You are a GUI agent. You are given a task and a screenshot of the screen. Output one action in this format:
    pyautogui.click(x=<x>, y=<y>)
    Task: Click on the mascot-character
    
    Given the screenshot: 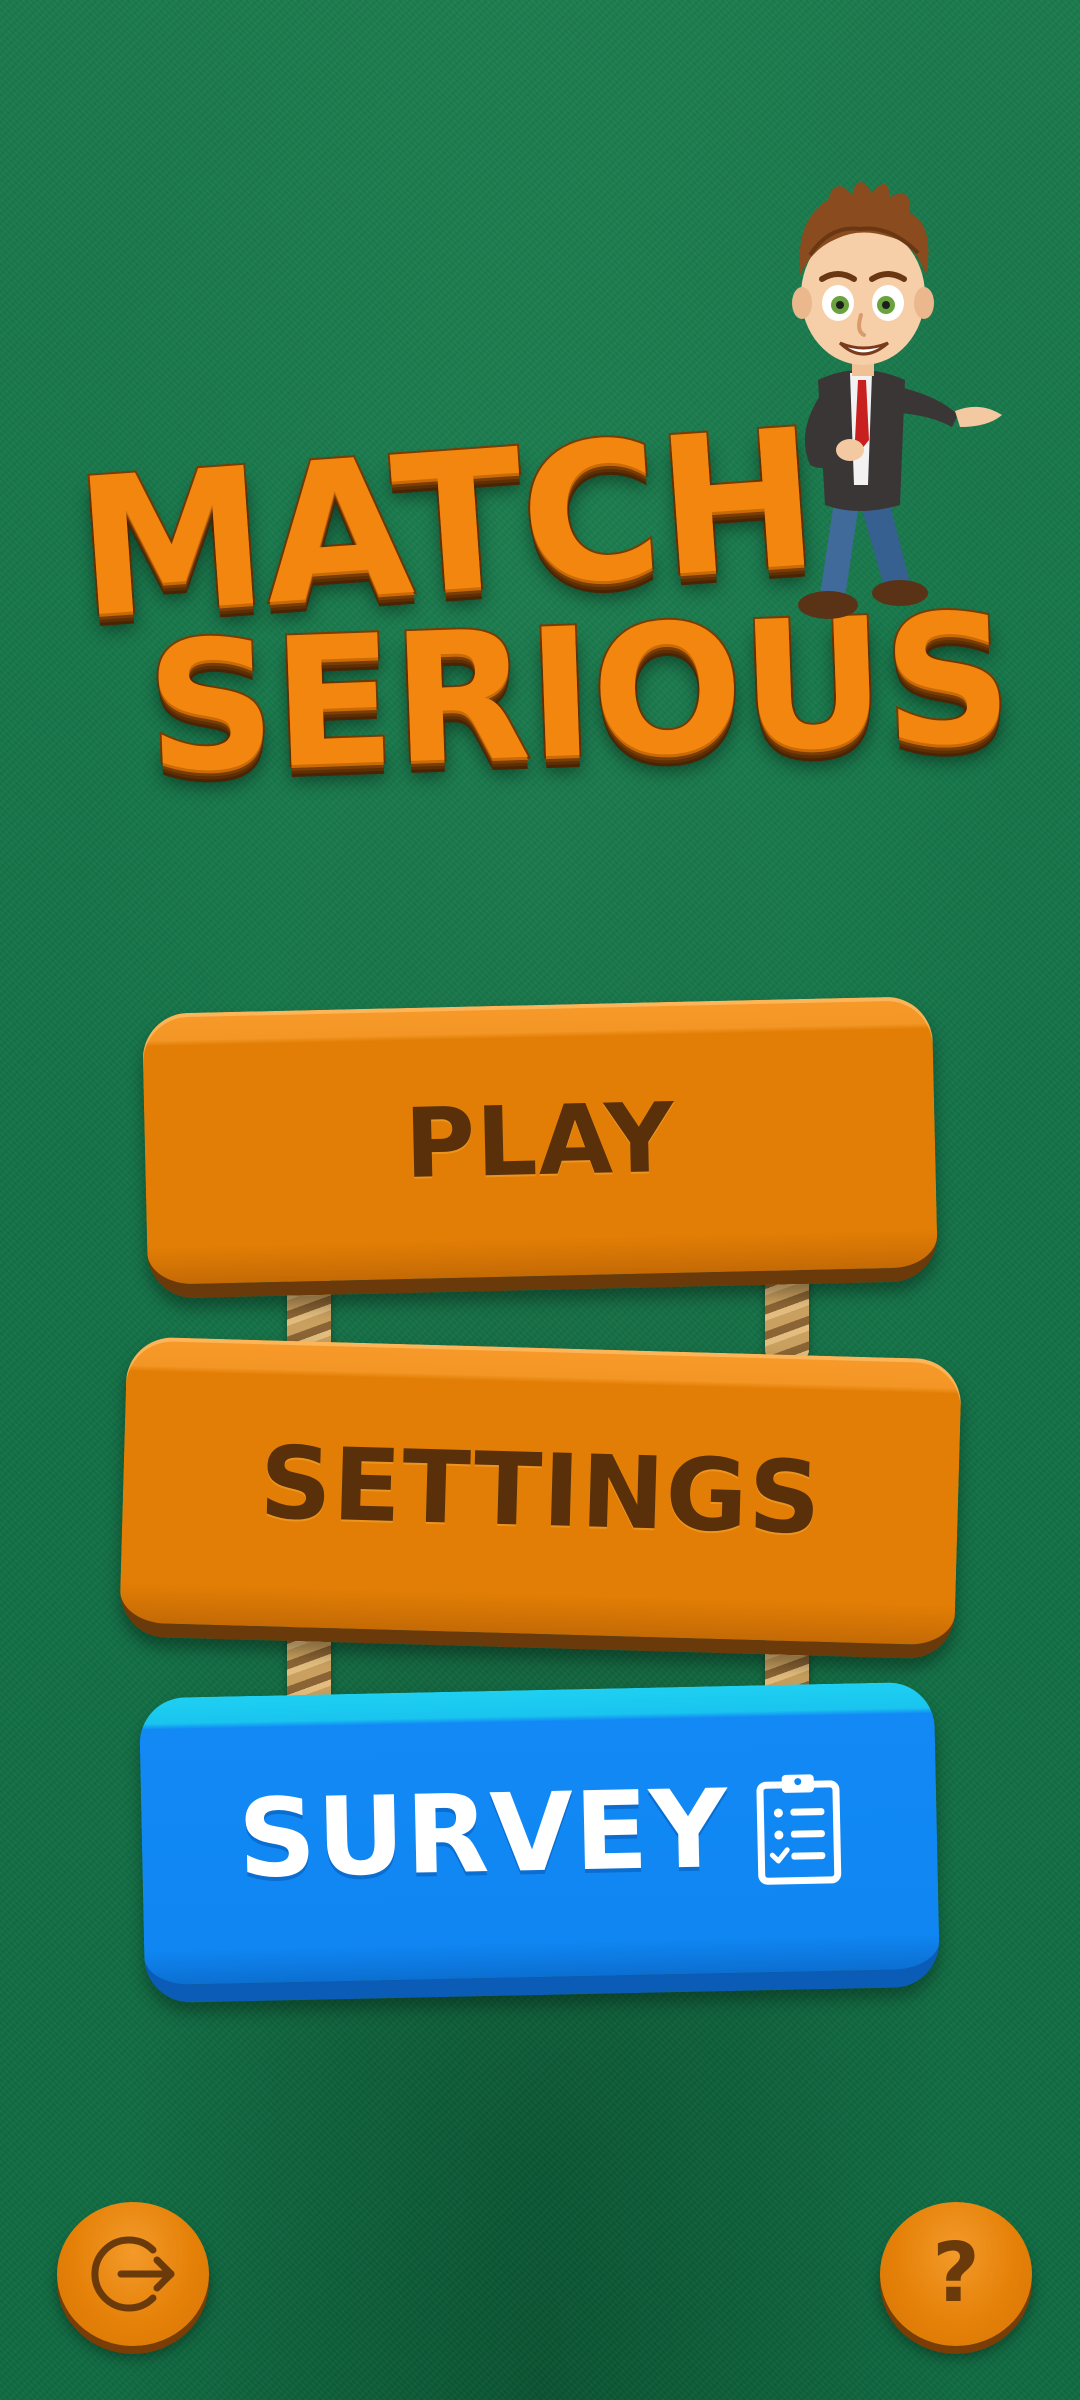 What is the action you would take?
    pyautogui.click(x=897, y=400)
    